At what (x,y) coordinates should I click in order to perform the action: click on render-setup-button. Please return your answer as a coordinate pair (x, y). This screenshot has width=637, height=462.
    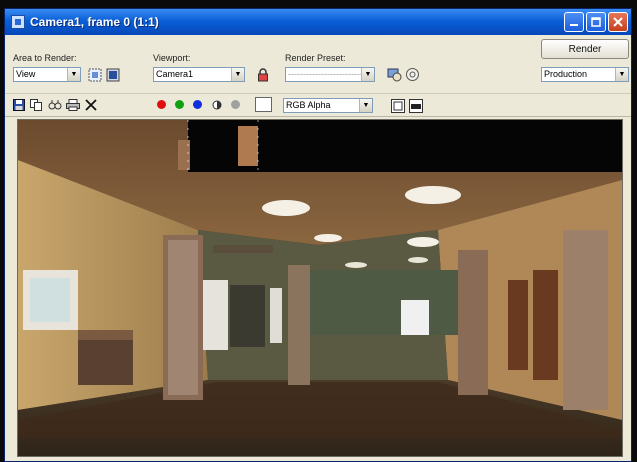
    Looking at the image, I should click on (394, 74).